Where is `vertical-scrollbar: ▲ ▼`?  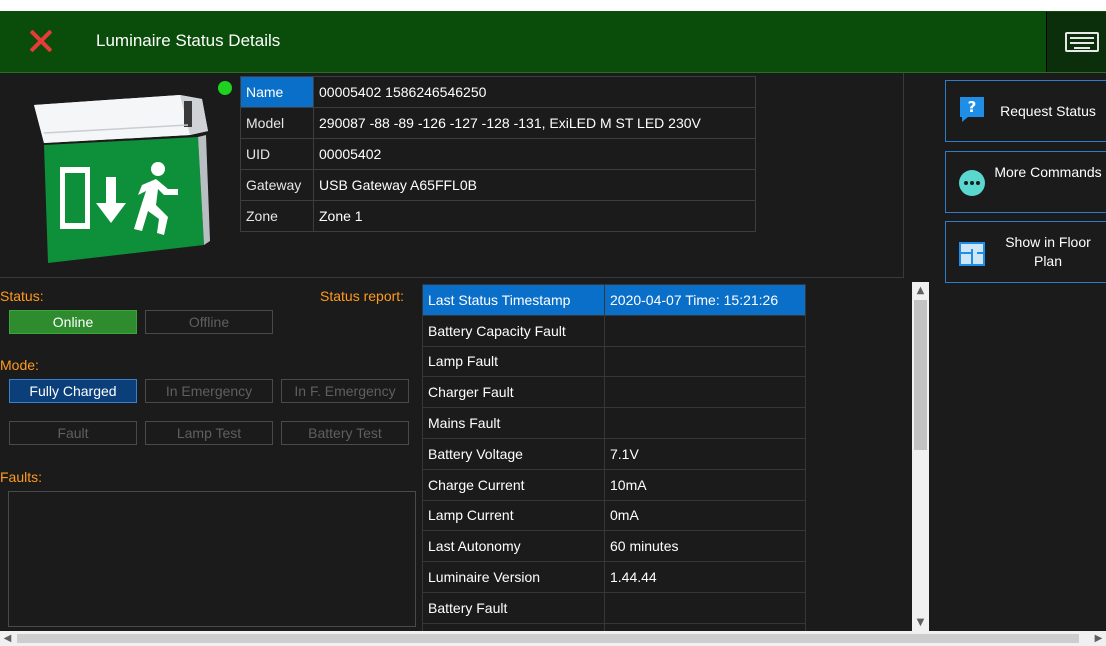 vertical-scrollbar: ▲ ▼ is located at coordinates (920, 456).